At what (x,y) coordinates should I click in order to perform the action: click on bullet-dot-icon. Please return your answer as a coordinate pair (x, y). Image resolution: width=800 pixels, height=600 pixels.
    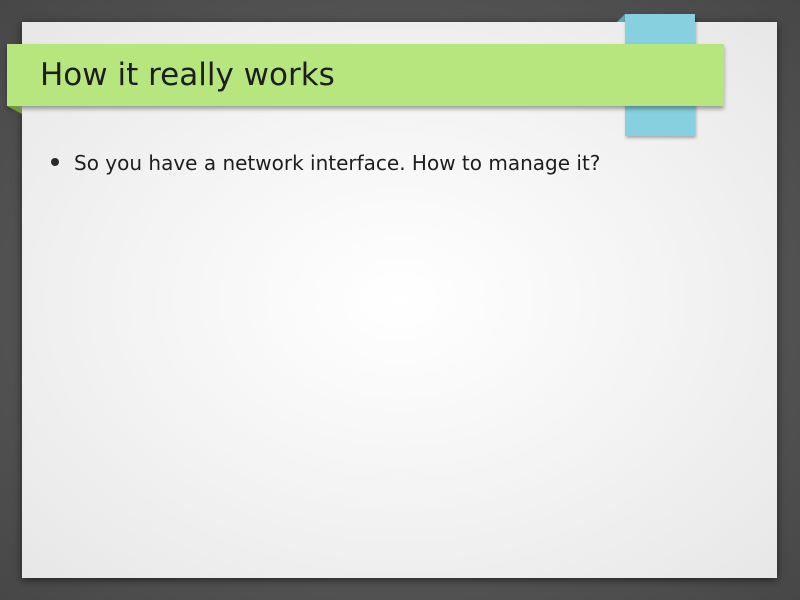
    Looking at the image, I should click on (55, 162).